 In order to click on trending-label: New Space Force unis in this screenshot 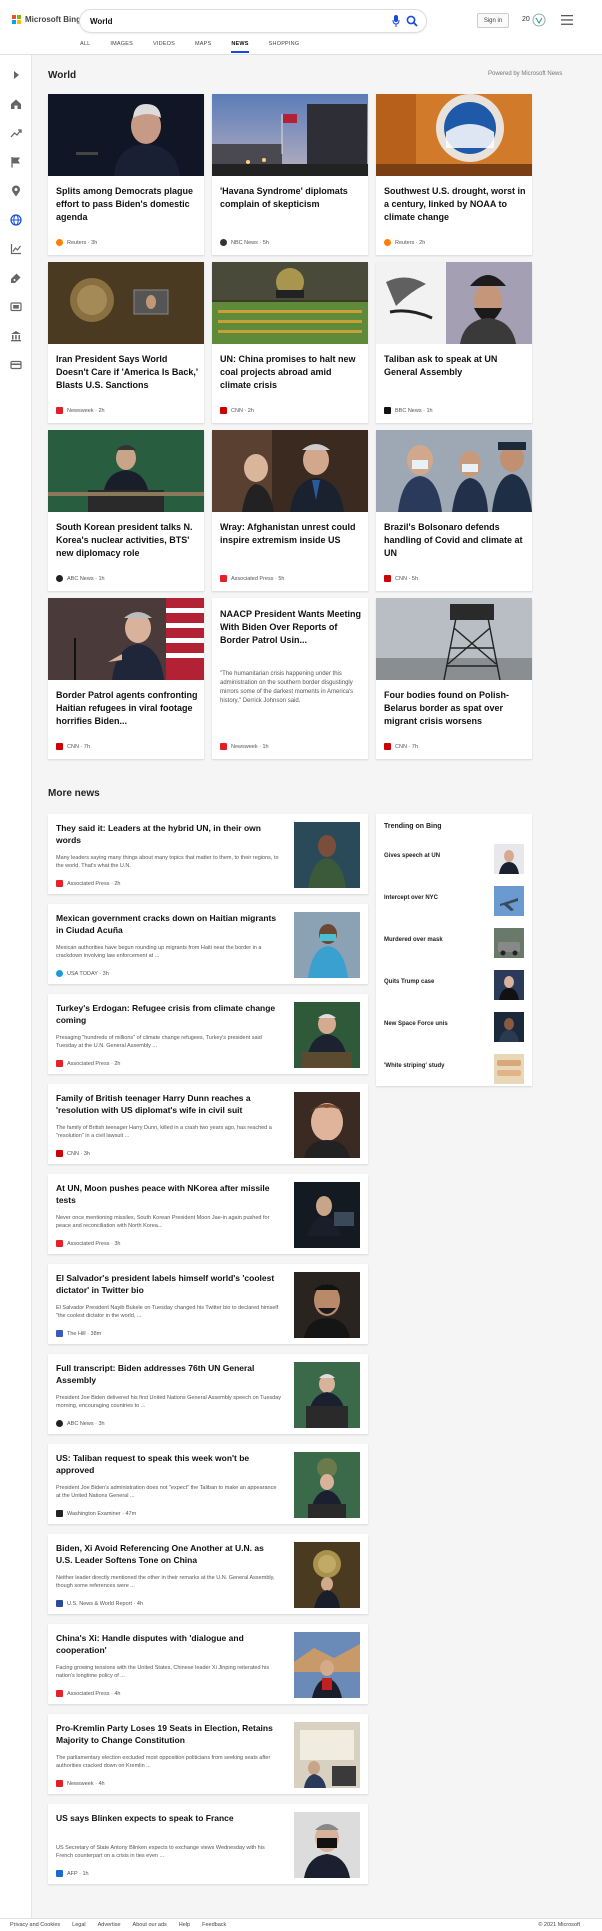, I will do `click(416, 1024)`.